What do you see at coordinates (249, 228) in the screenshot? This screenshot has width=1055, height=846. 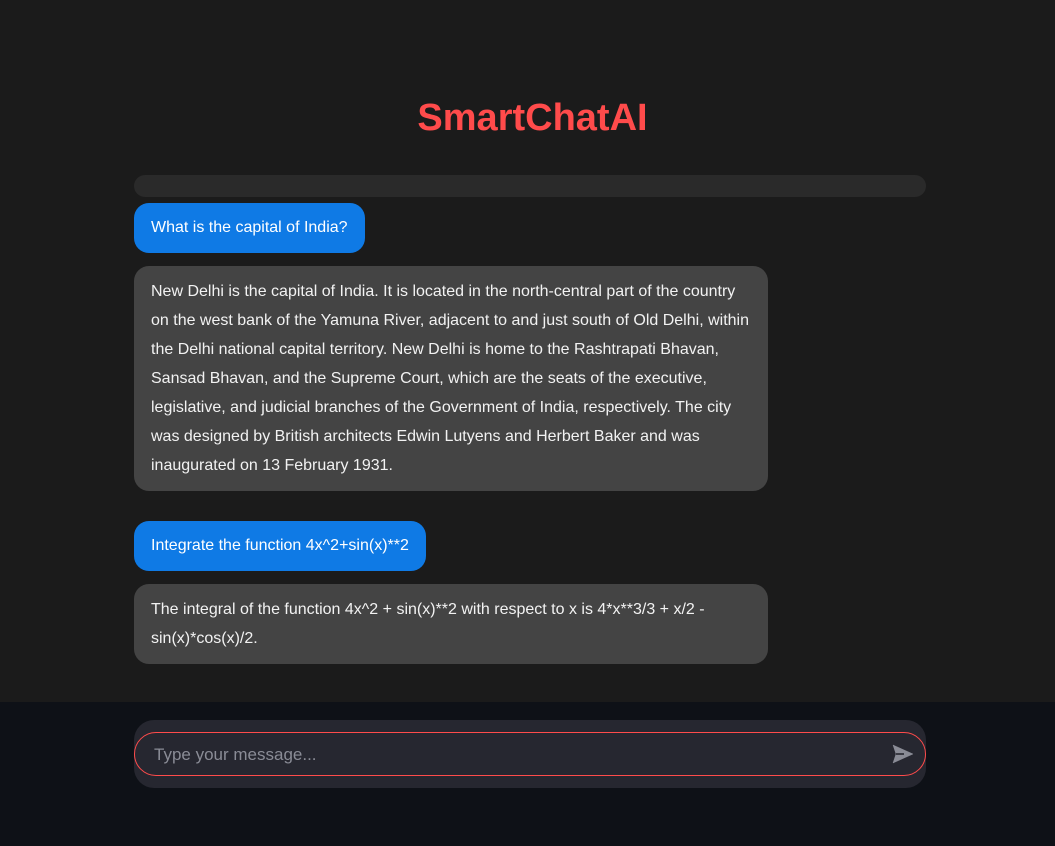 I see `user-message: What is the capital of India?` at bounding box center [249, 228].